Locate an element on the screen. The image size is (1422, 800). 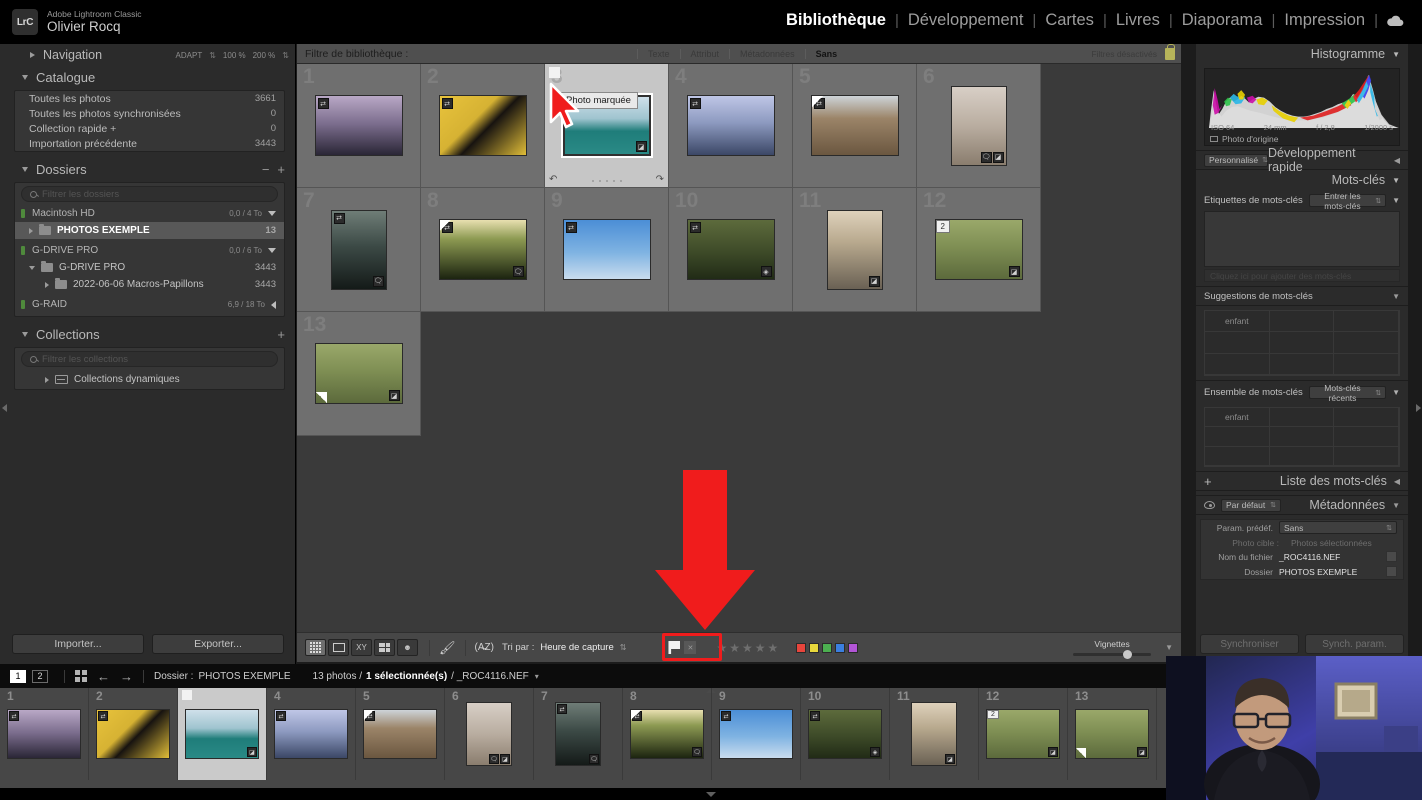
collections-header: Collections + is located at coordinates (147, 334).